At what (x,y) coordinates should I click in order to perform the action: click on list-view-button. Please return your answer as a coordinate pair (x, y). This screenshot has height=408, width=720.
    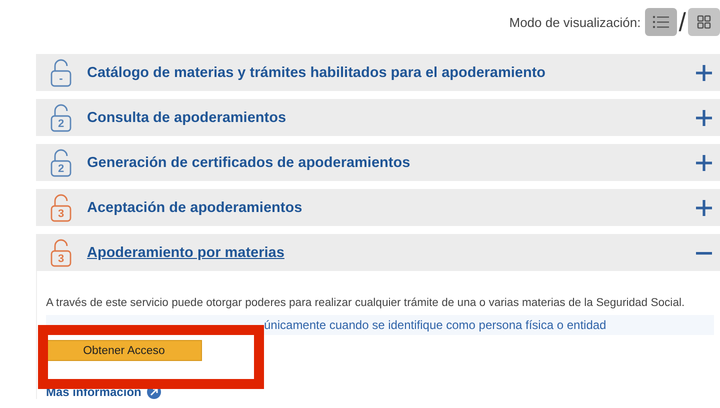
    Looking at the image, I should click on (660, 22).